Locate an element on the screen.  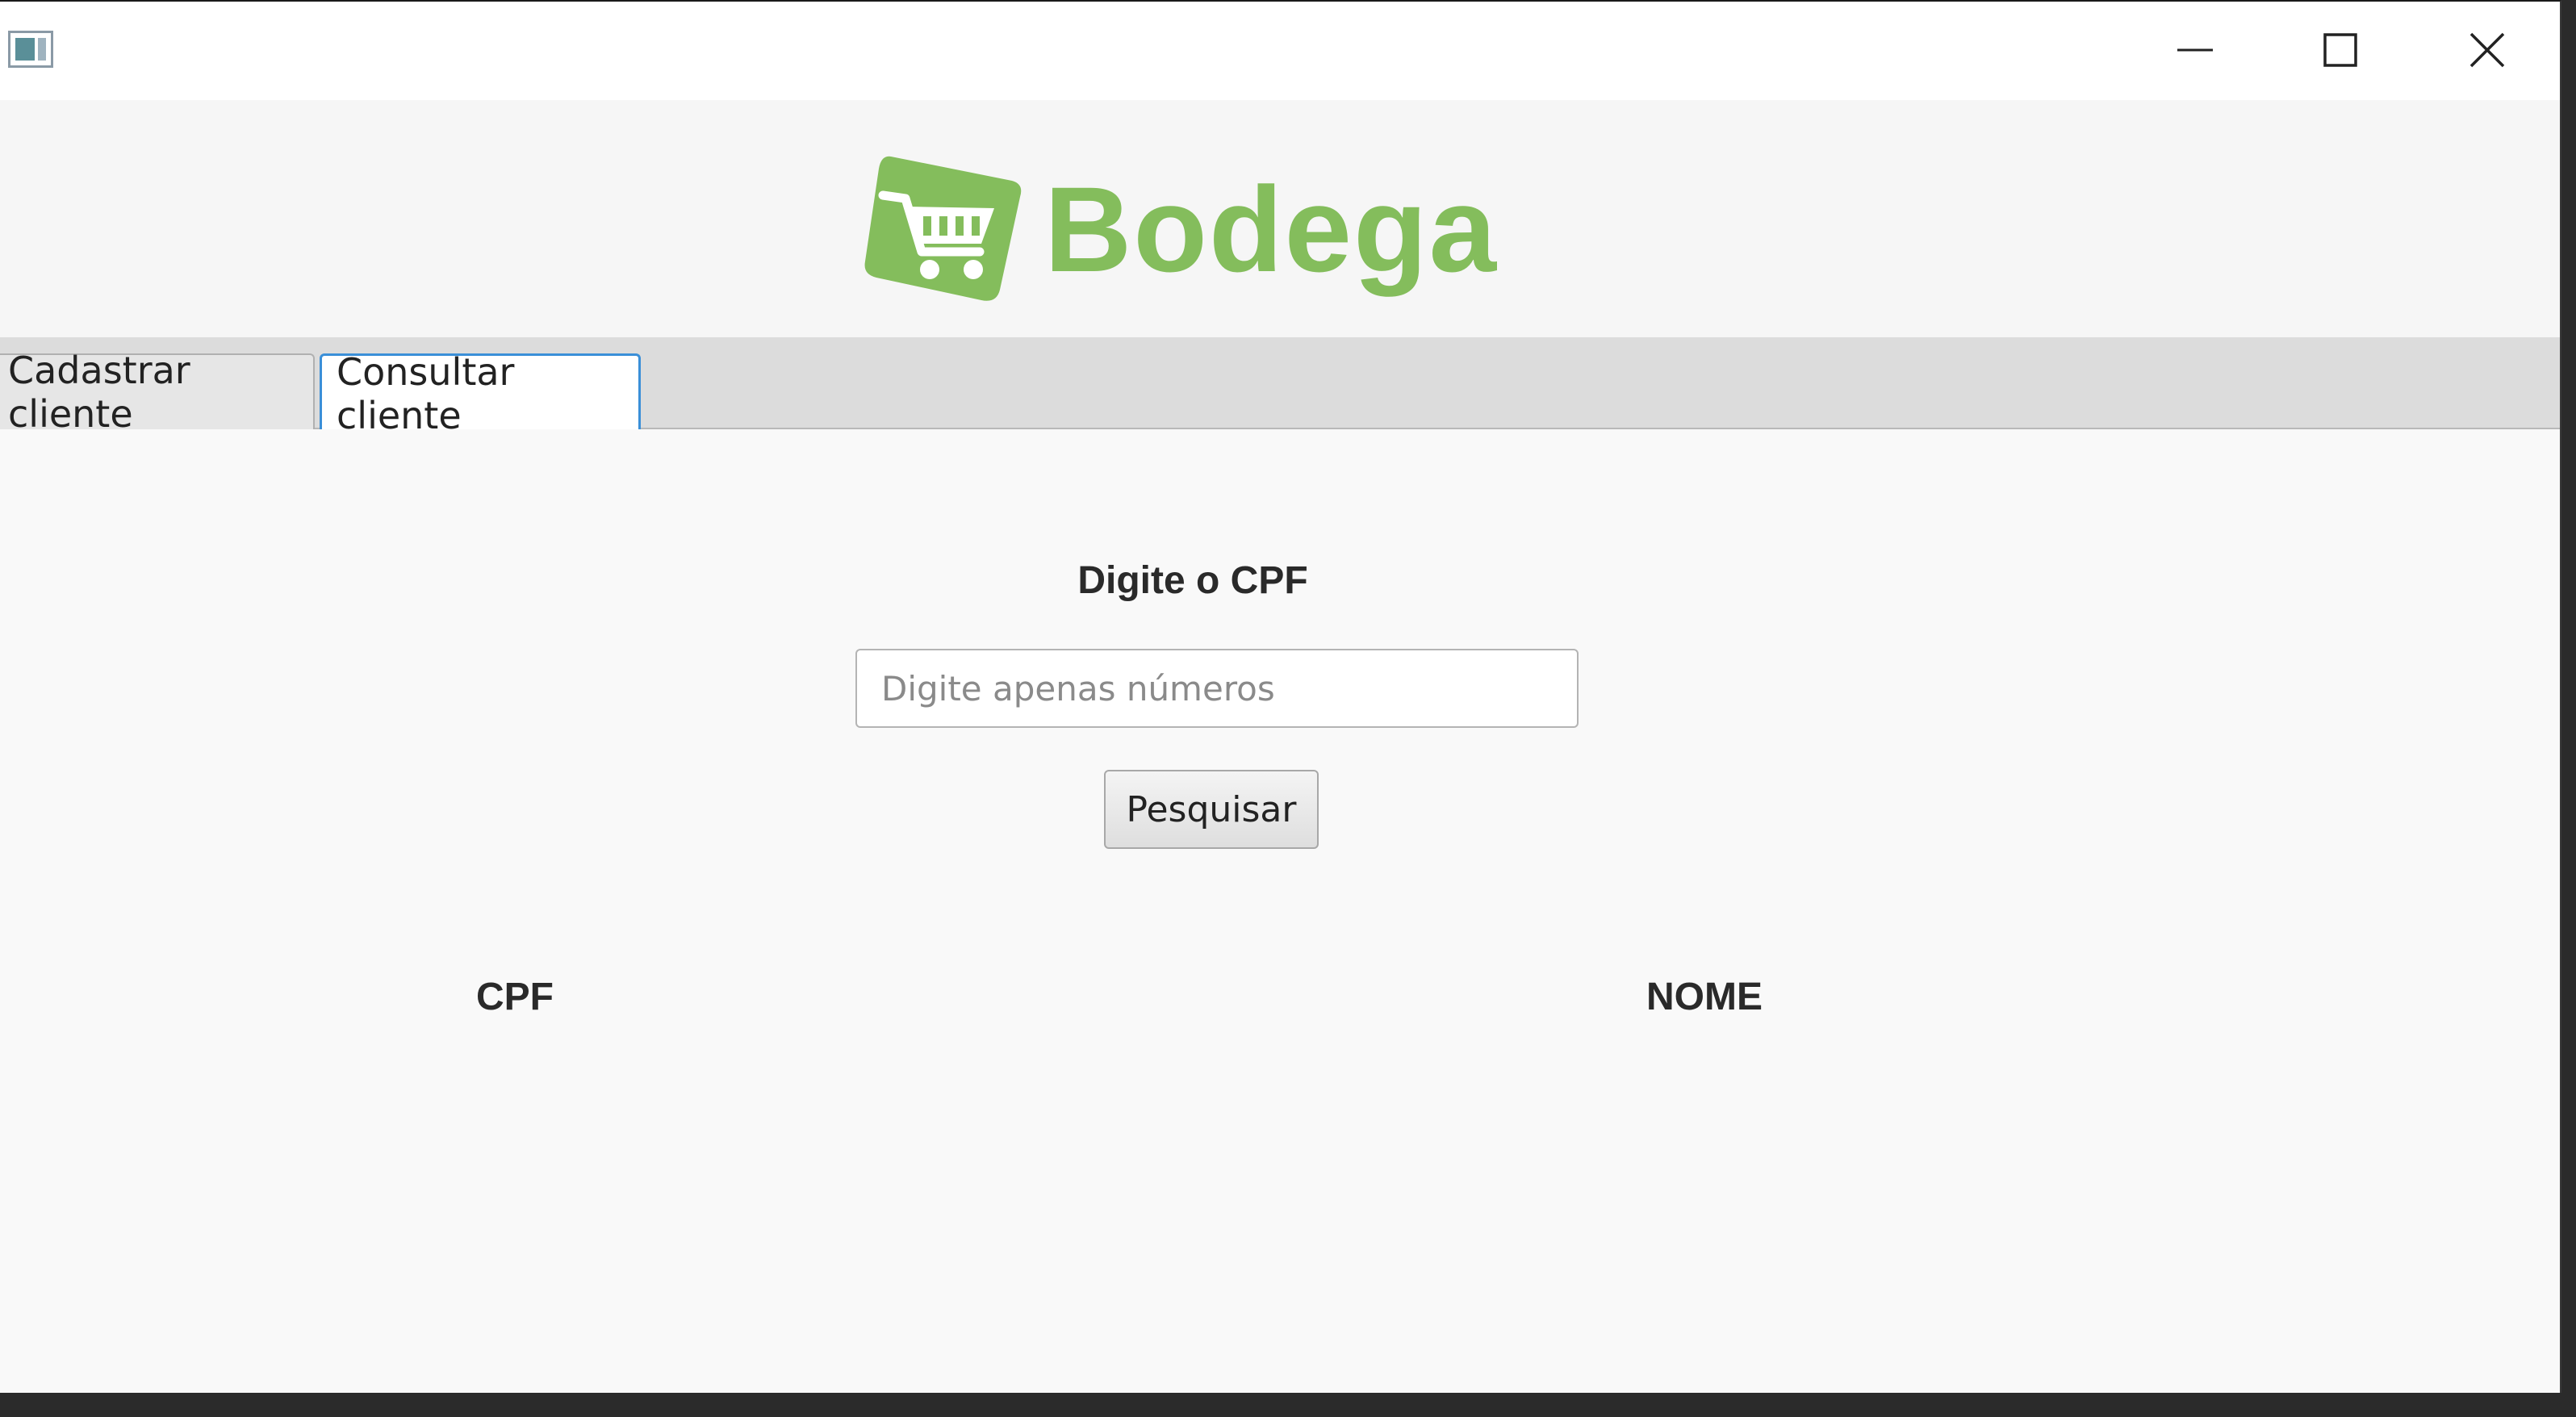
maximize-button is located at coordinates (2340, 50).